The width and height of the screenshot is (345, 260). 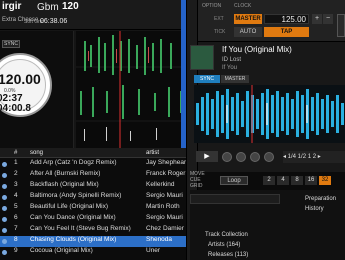 I want to click on clock-label: CLOCK, so click(x=243, y=6).